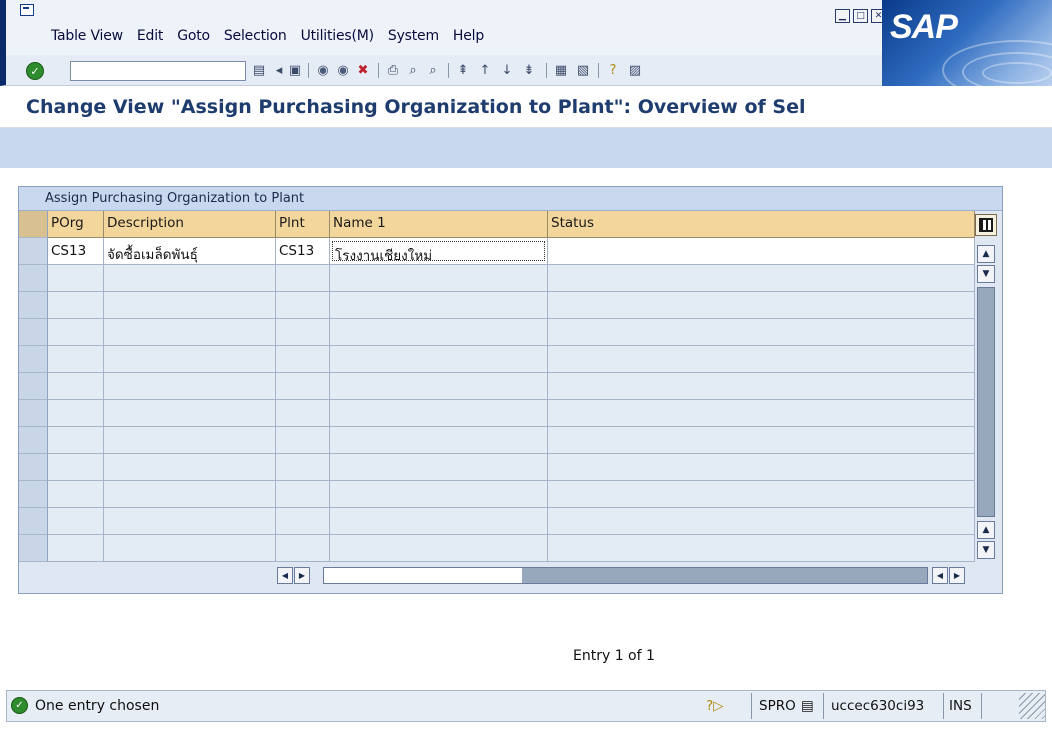  What do you see at coordinates (842, 16) in the screenshot?
I see `minimize-icon: ▁` at bounding box center [842, 16].